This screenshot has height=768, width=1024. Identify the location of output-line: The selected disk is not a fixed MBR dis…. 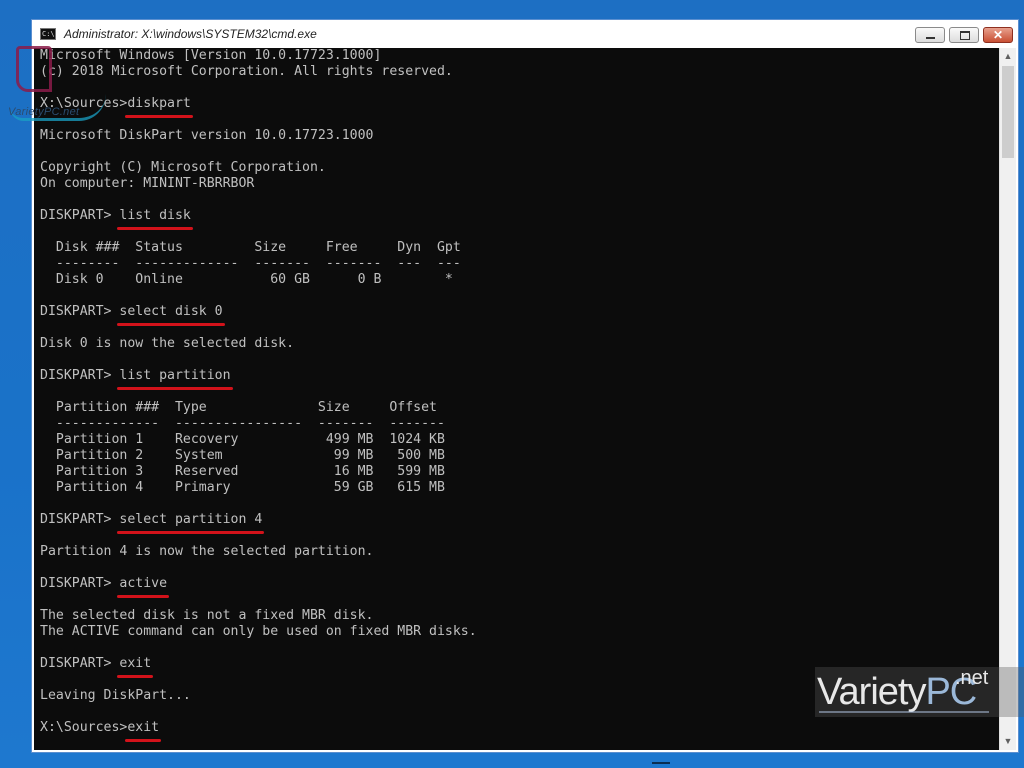
(207, 615).